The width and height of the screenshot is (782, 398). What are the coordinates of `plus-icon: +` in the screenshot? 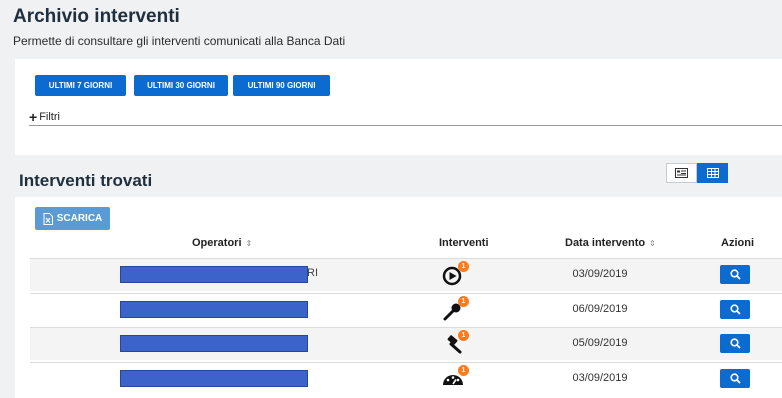 It's located at (33, 116).